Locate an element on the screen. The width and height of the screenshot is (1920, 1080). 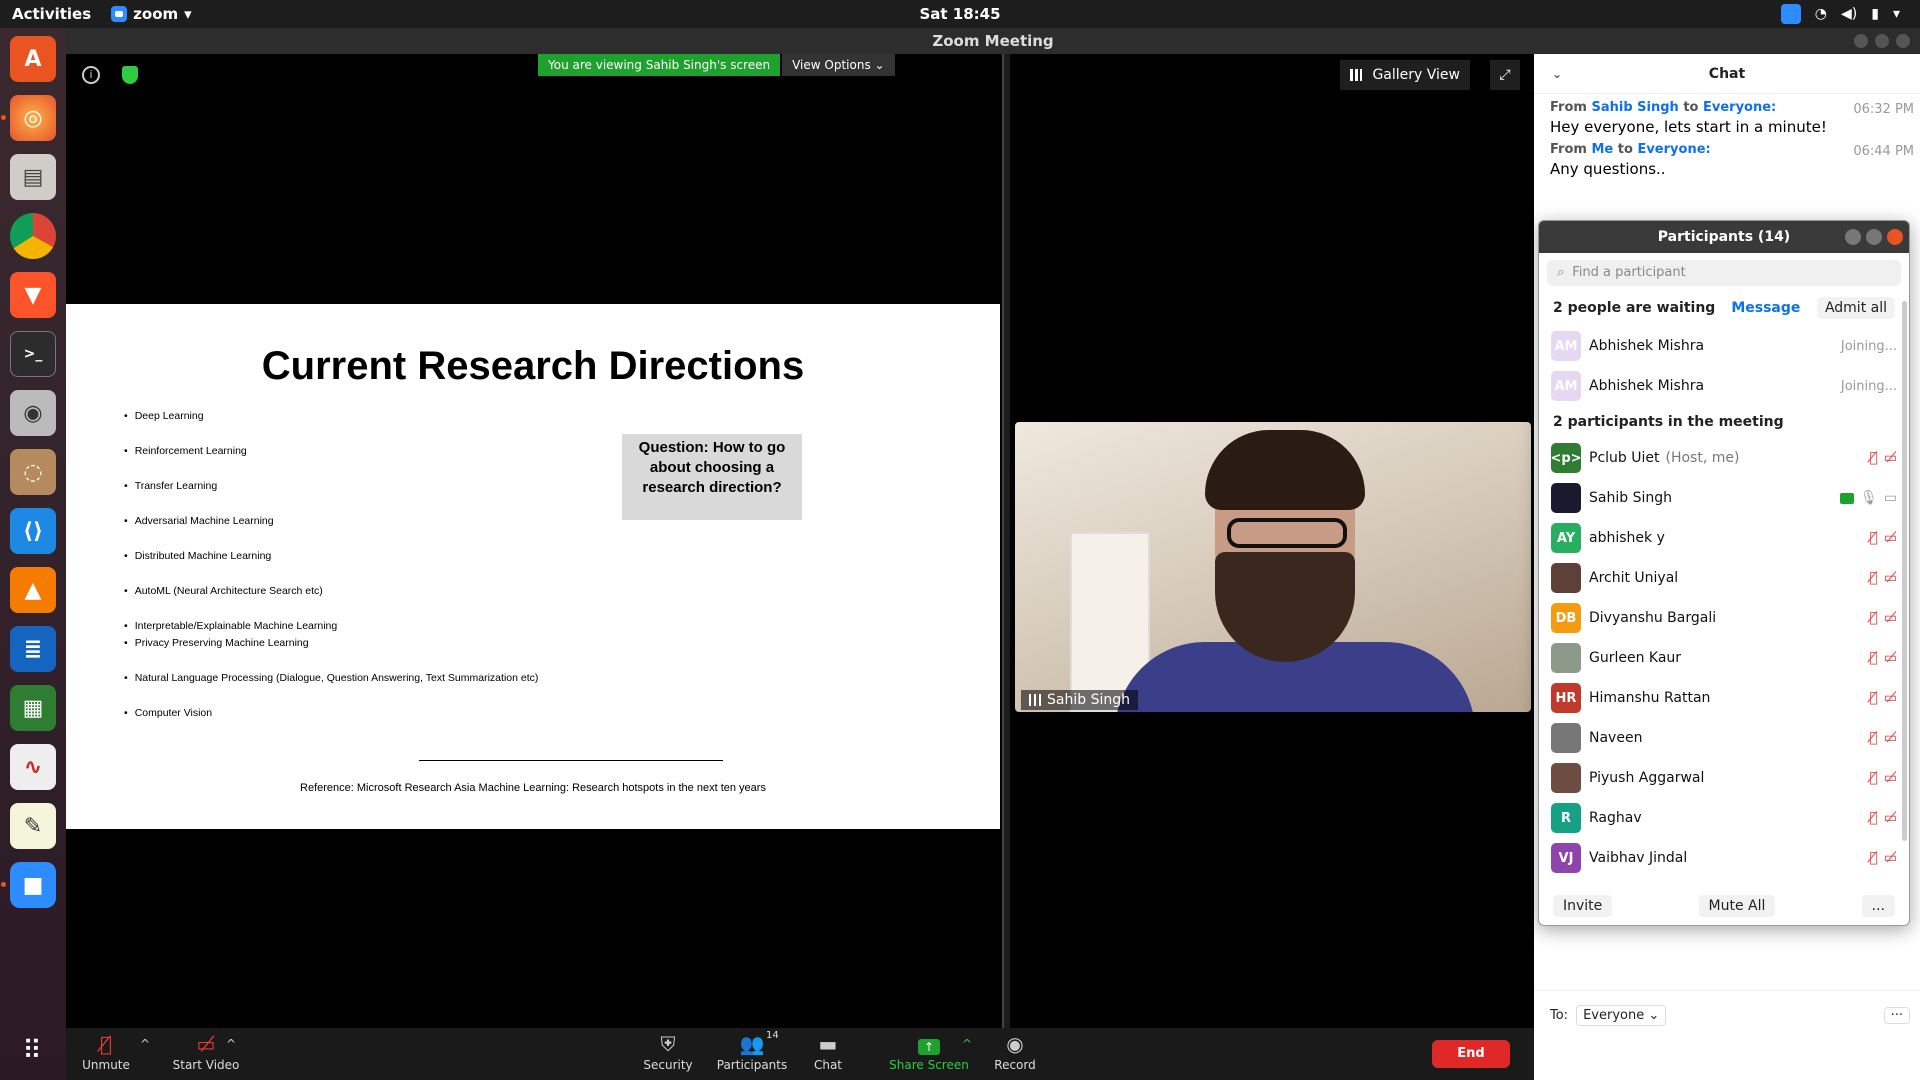
gallery-view-button: Gallery View is located at coordinates (1405, 75).